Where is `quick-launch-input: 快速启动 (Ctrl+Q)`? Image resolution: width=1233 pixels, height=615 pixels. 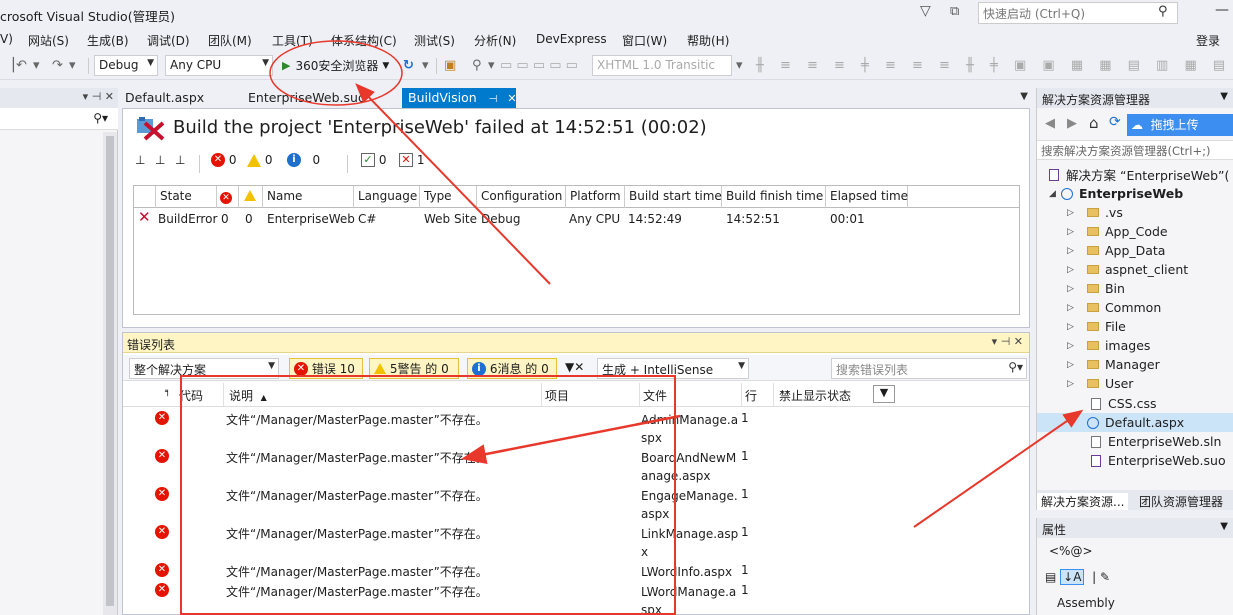
quick-launch-input: 快速启动 (Ctrl+Q) is located at coordinates (1078, 13).